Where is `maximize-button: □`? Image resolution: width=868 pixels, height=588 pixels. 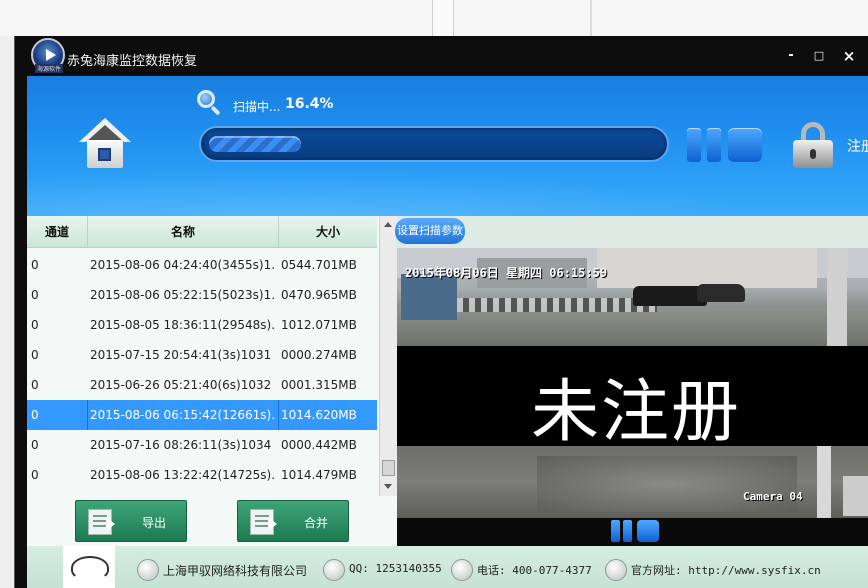
maximize-button: □ is located at coordinates (819, 56).